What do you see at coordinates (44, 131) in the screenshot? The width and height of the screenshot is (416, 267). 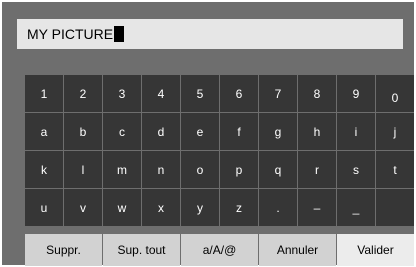 I see `key: a` at bounding box center [44, 131].